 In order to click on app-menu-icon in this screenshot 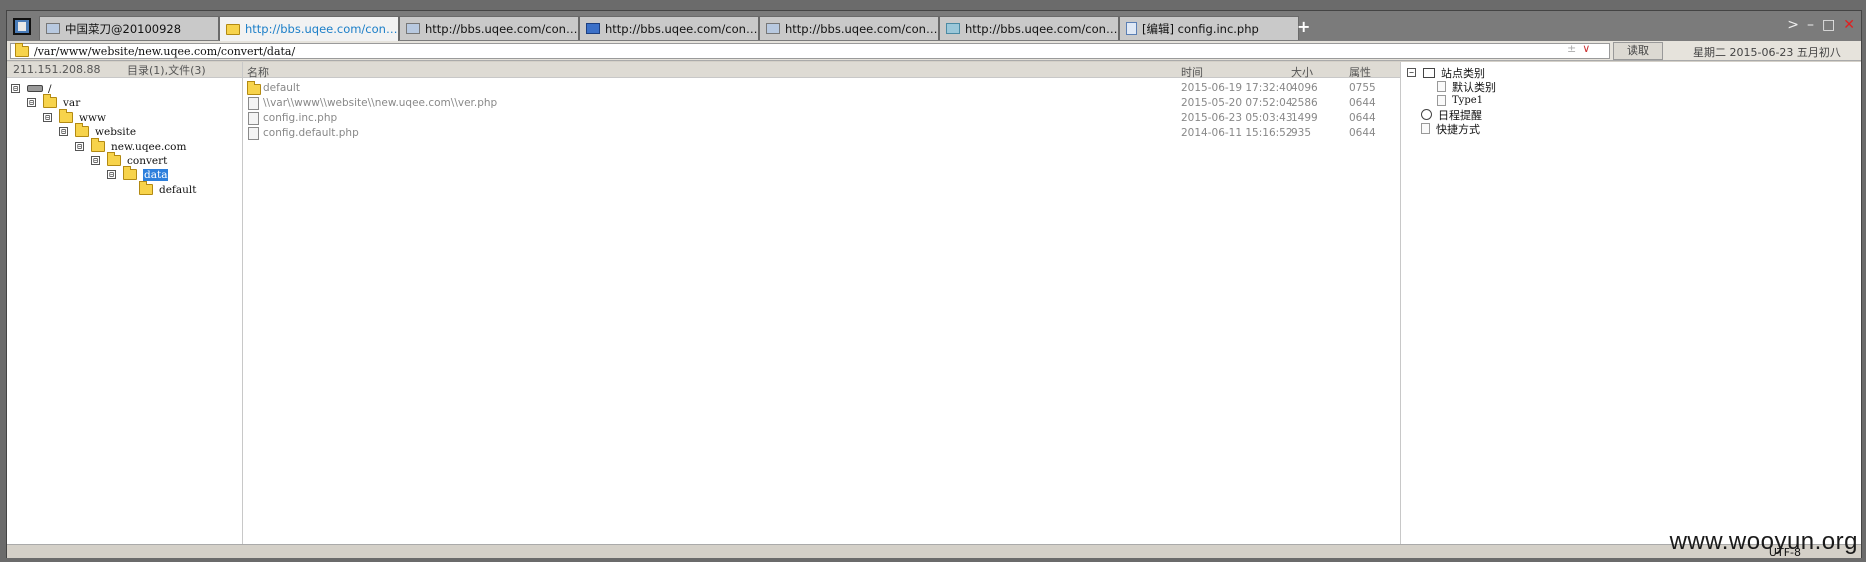, I will do `click(22, 26)`.